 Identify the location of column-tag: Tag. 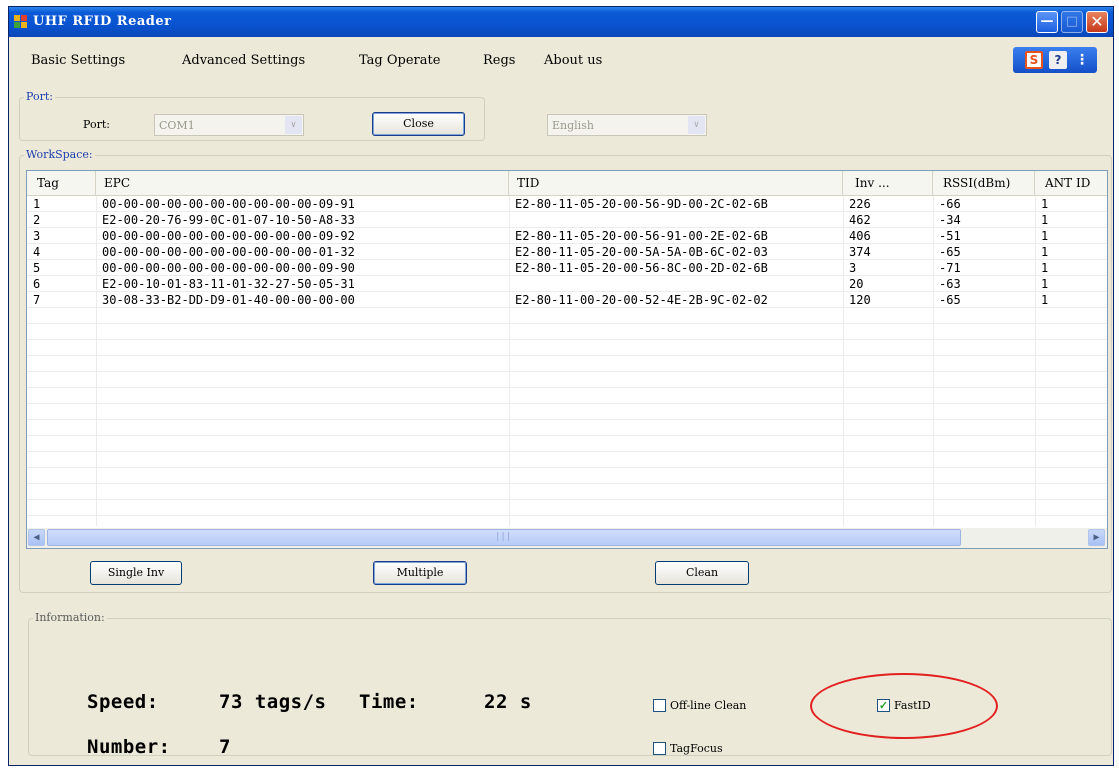
(61, 183).